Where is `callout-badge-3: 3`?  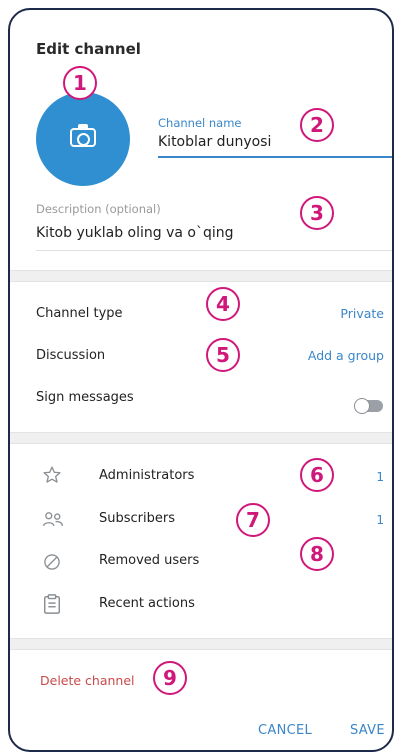 callout-badge-3: 3 is located at coordinates (317, 213).